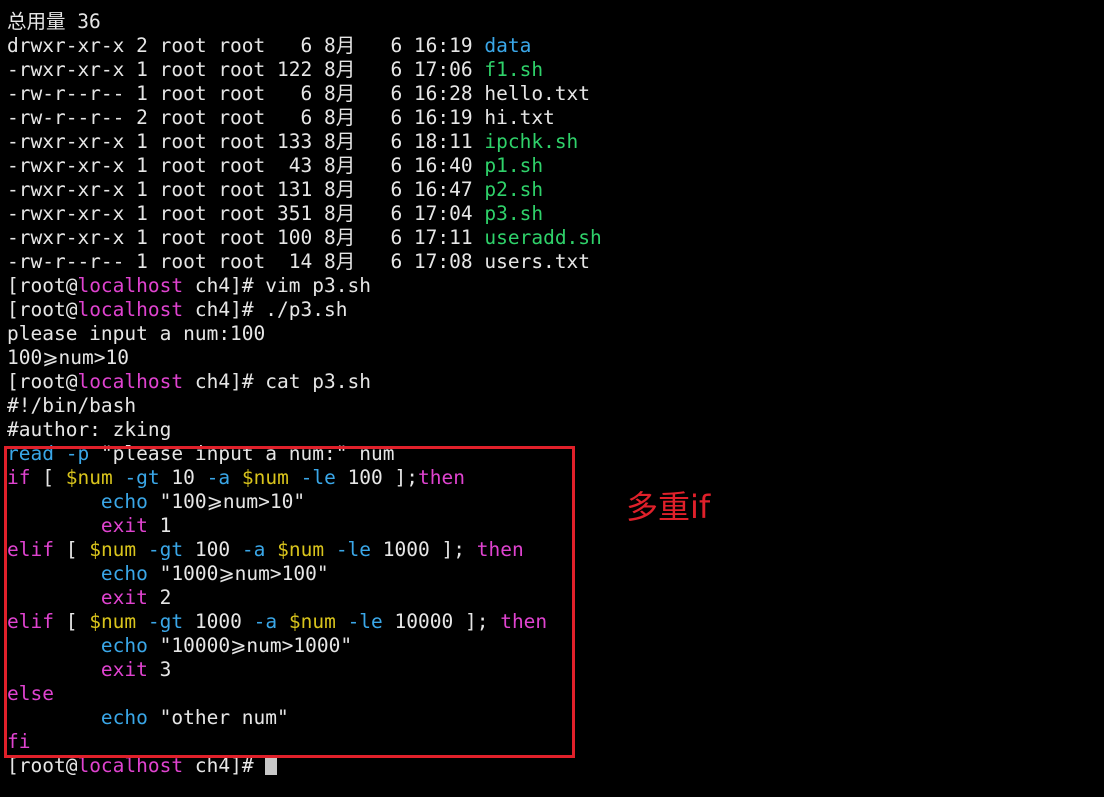 The height and width of the screenshot is (797, 1104). Describe the element at coordinates (246, 237) in the screenshot. I see `terminal-text: -rwxr-xr-x 1 root root 100 8月 6 17:11` at that location.